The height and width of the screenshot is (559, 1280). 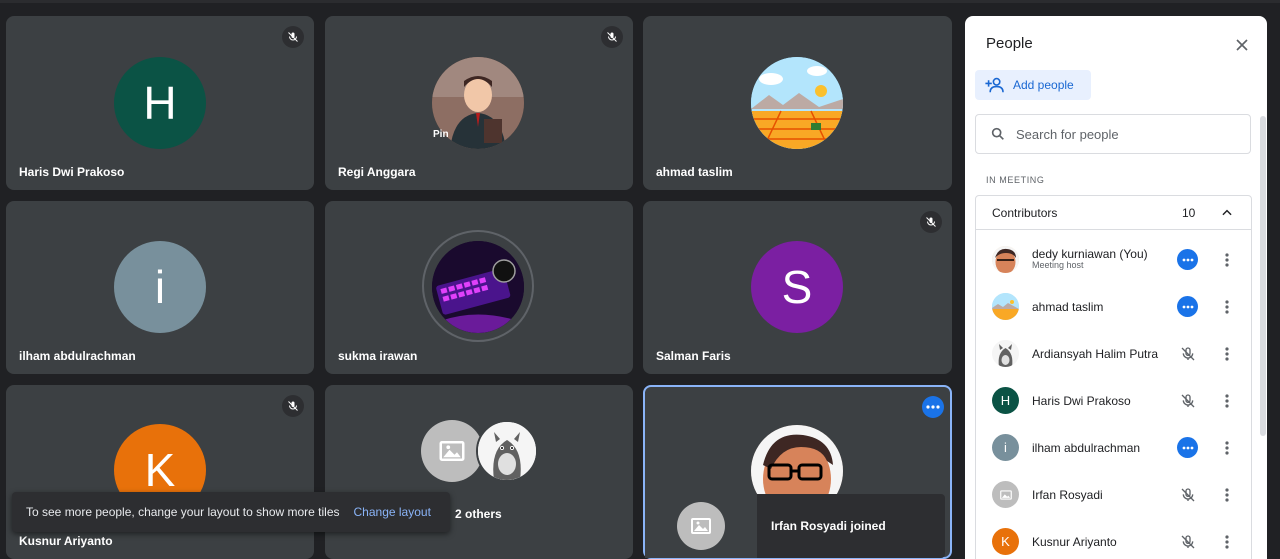 I want to click on video-tile: Pin Regi Anggara, so click(x=479, y=103).